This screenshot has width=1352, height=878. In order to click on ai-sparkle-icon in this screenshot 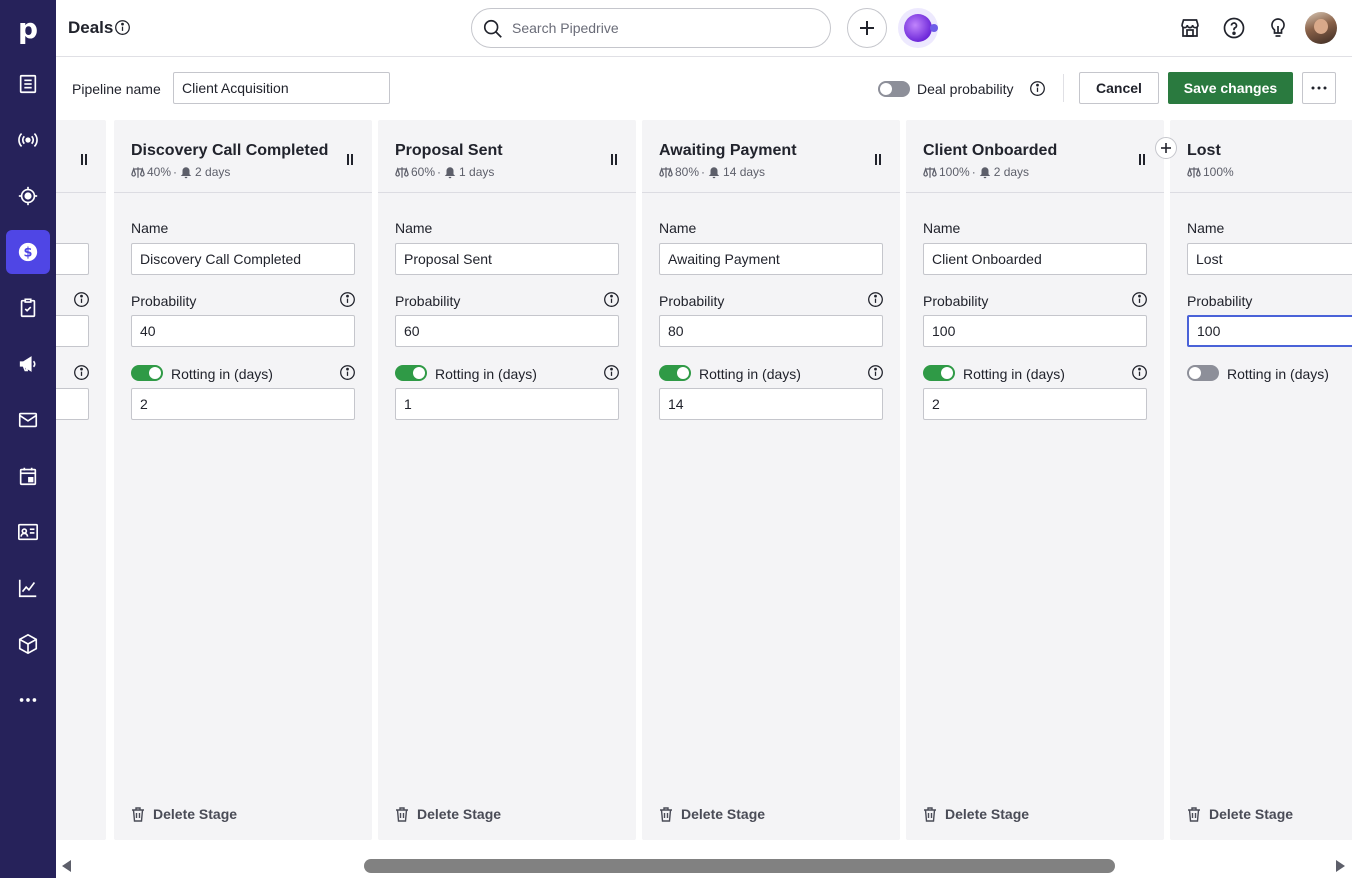, I will do `click(918, 28)`.